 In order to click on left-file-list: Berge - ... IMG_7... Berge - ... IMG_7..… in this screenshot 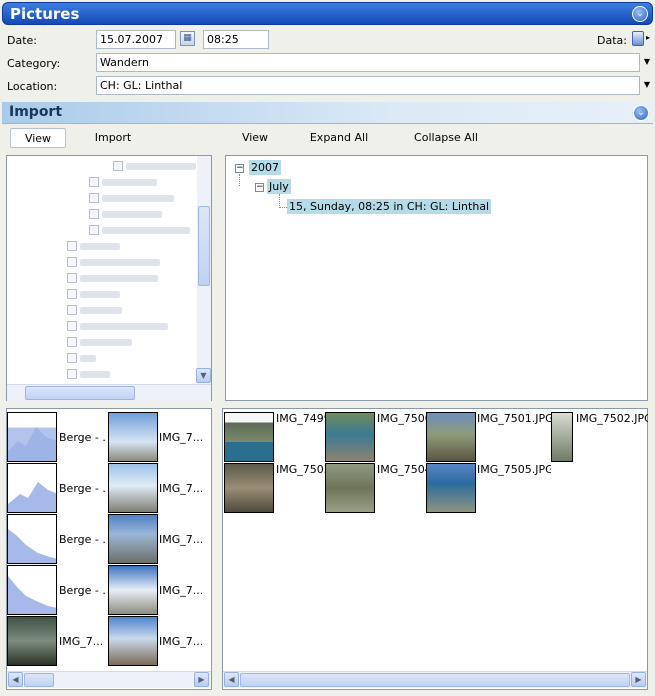, I will do `click(109, 549)`.